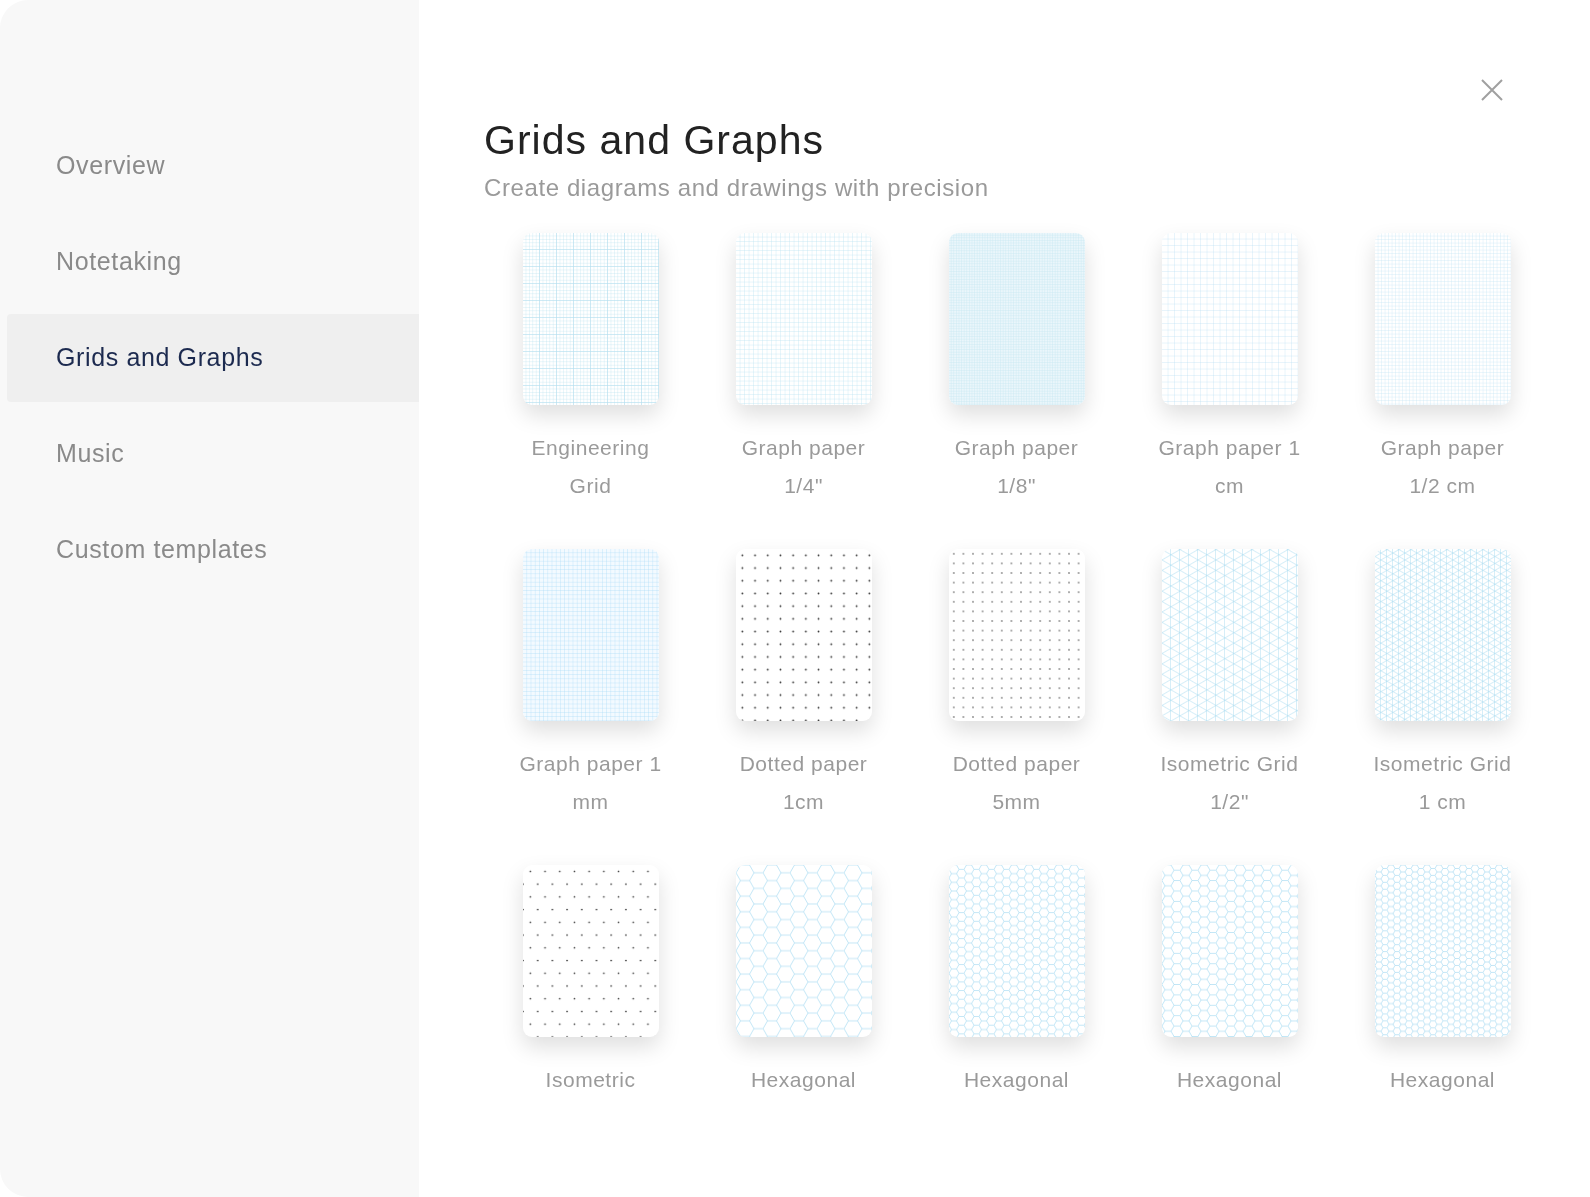 This screenshot has height=1197, width=1590. Describe the element at coordinates (1016, 467) in the screenshot. I see `template-label: Graph paper 1/8"` at that location.